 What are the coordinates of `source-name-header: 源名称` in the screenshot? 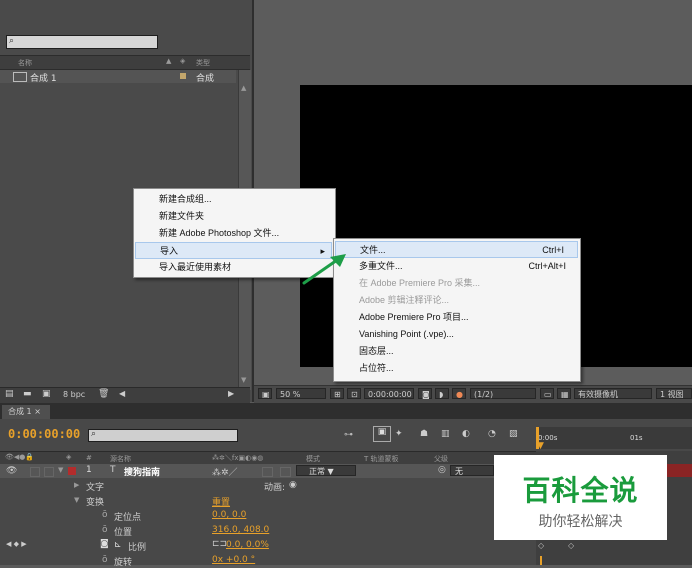 It's located at (120, 459).